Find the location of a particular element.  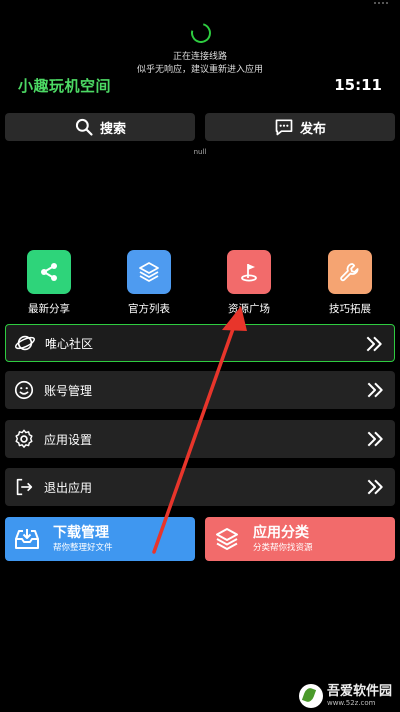

smile-icon is located at coordinates (24, 390).